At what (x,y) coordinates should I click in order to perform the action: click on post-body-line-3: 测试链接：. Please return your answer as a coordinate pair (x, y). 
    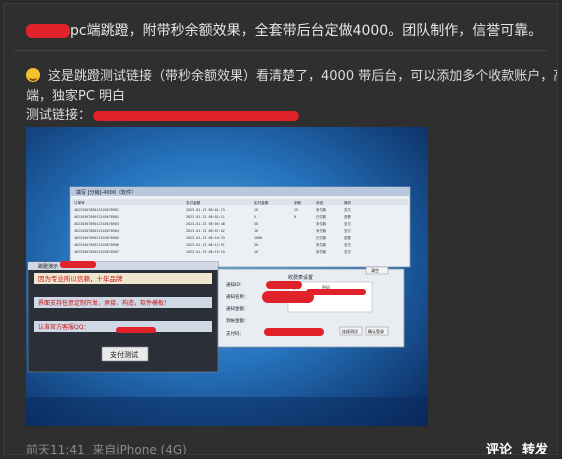
    Looking at the image, I should click on (163, 113).